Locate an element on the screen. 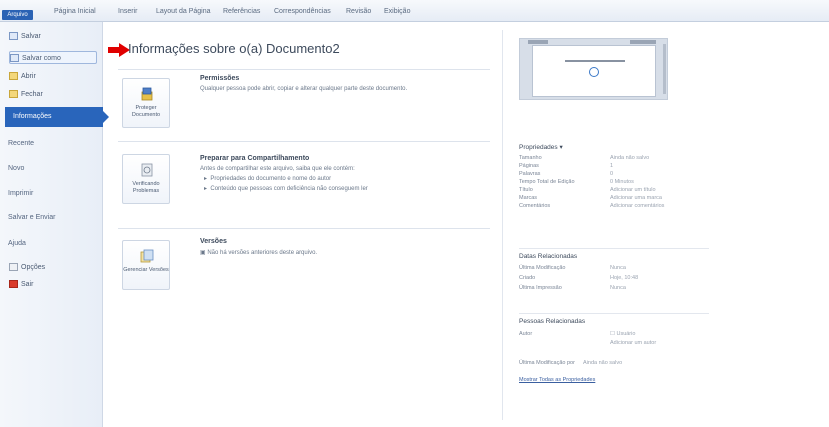  prop-key: Marcas is located at coordinates (528, 198).